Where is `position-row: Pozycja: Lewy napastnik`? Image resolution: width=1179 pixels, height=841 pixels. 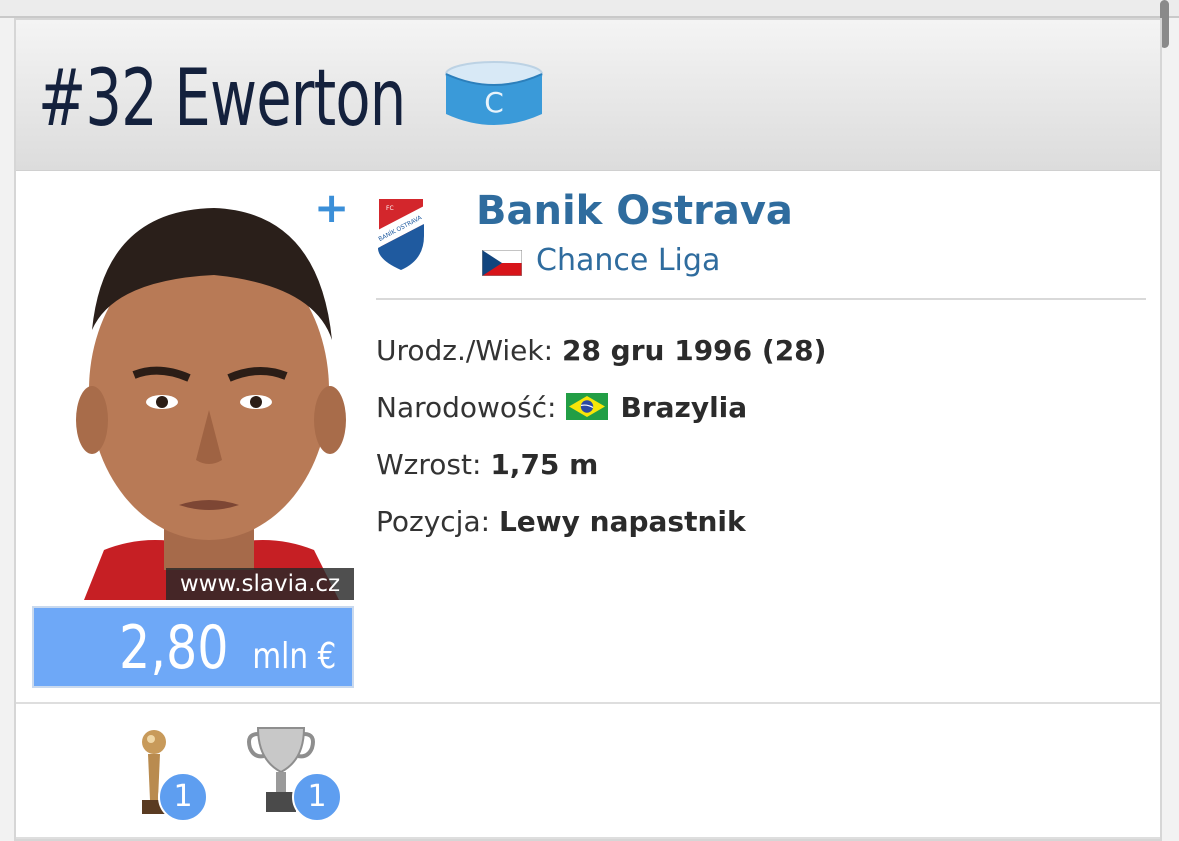 position-row: Pozycja: Lewy napastnik is located at coordinates (561, 522).